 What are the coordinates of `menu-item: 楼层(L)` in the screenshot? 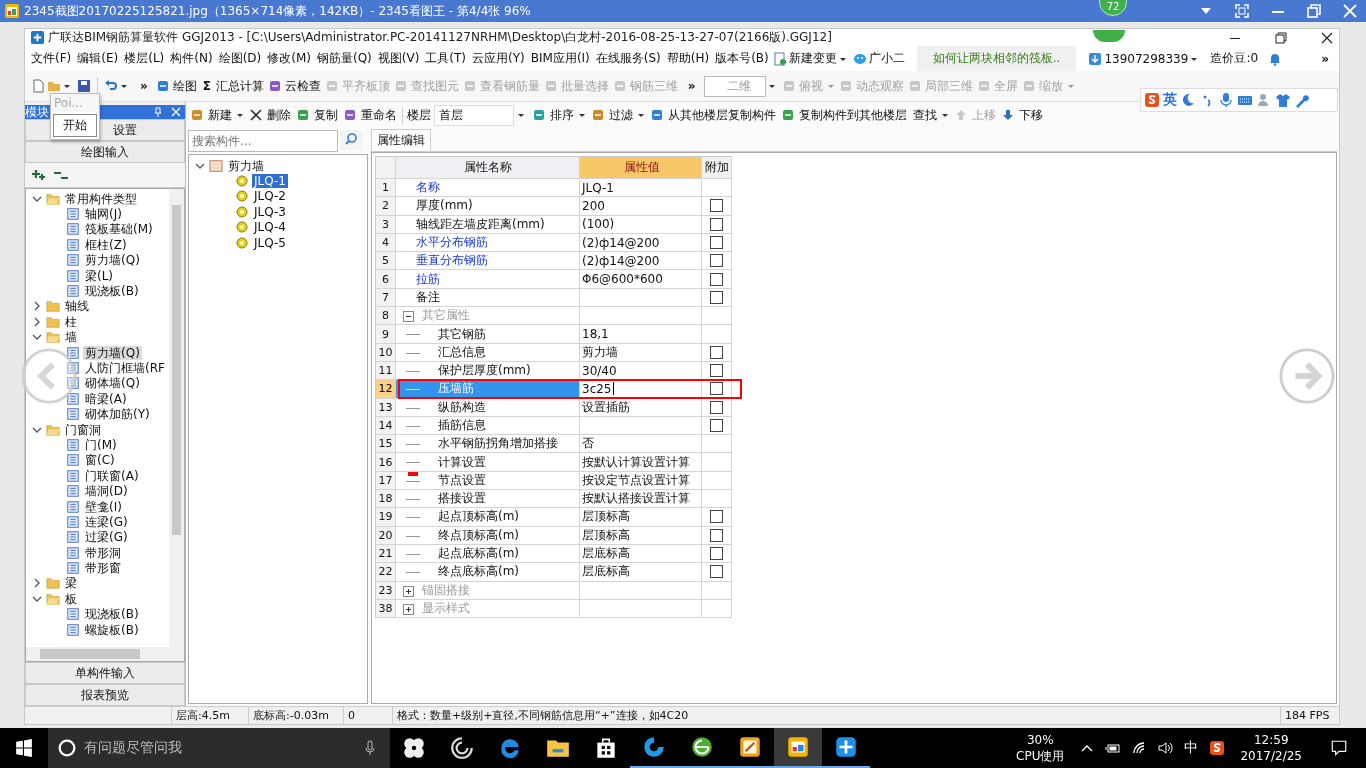 It's located at (144, 58).